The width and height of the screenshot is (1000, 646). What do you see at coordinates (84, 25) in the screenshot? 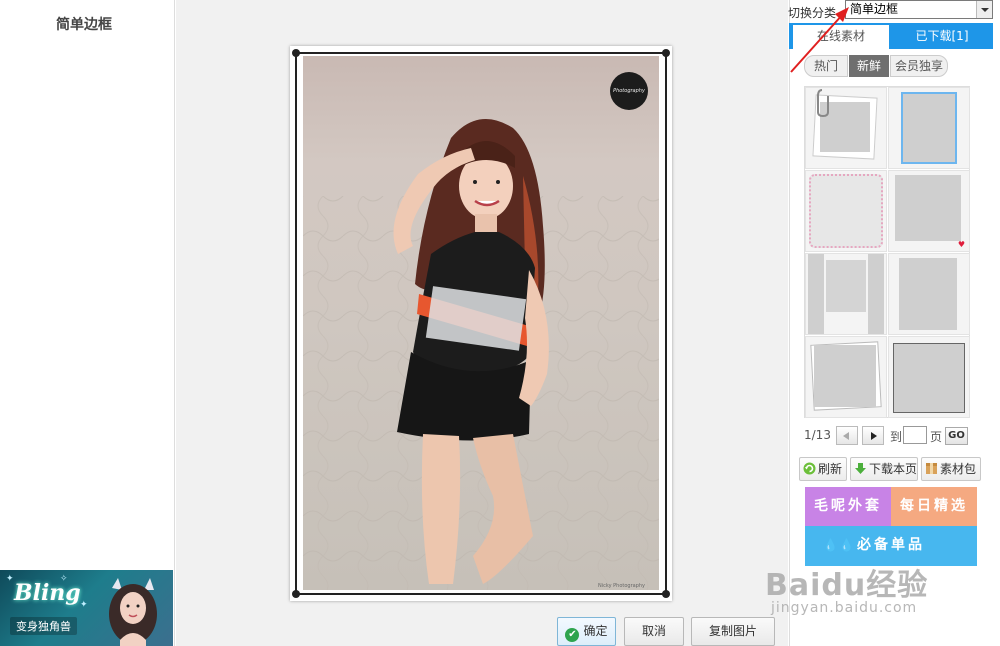
I see `frame-category-title: 简单边框` at bounding box center [84, 25].